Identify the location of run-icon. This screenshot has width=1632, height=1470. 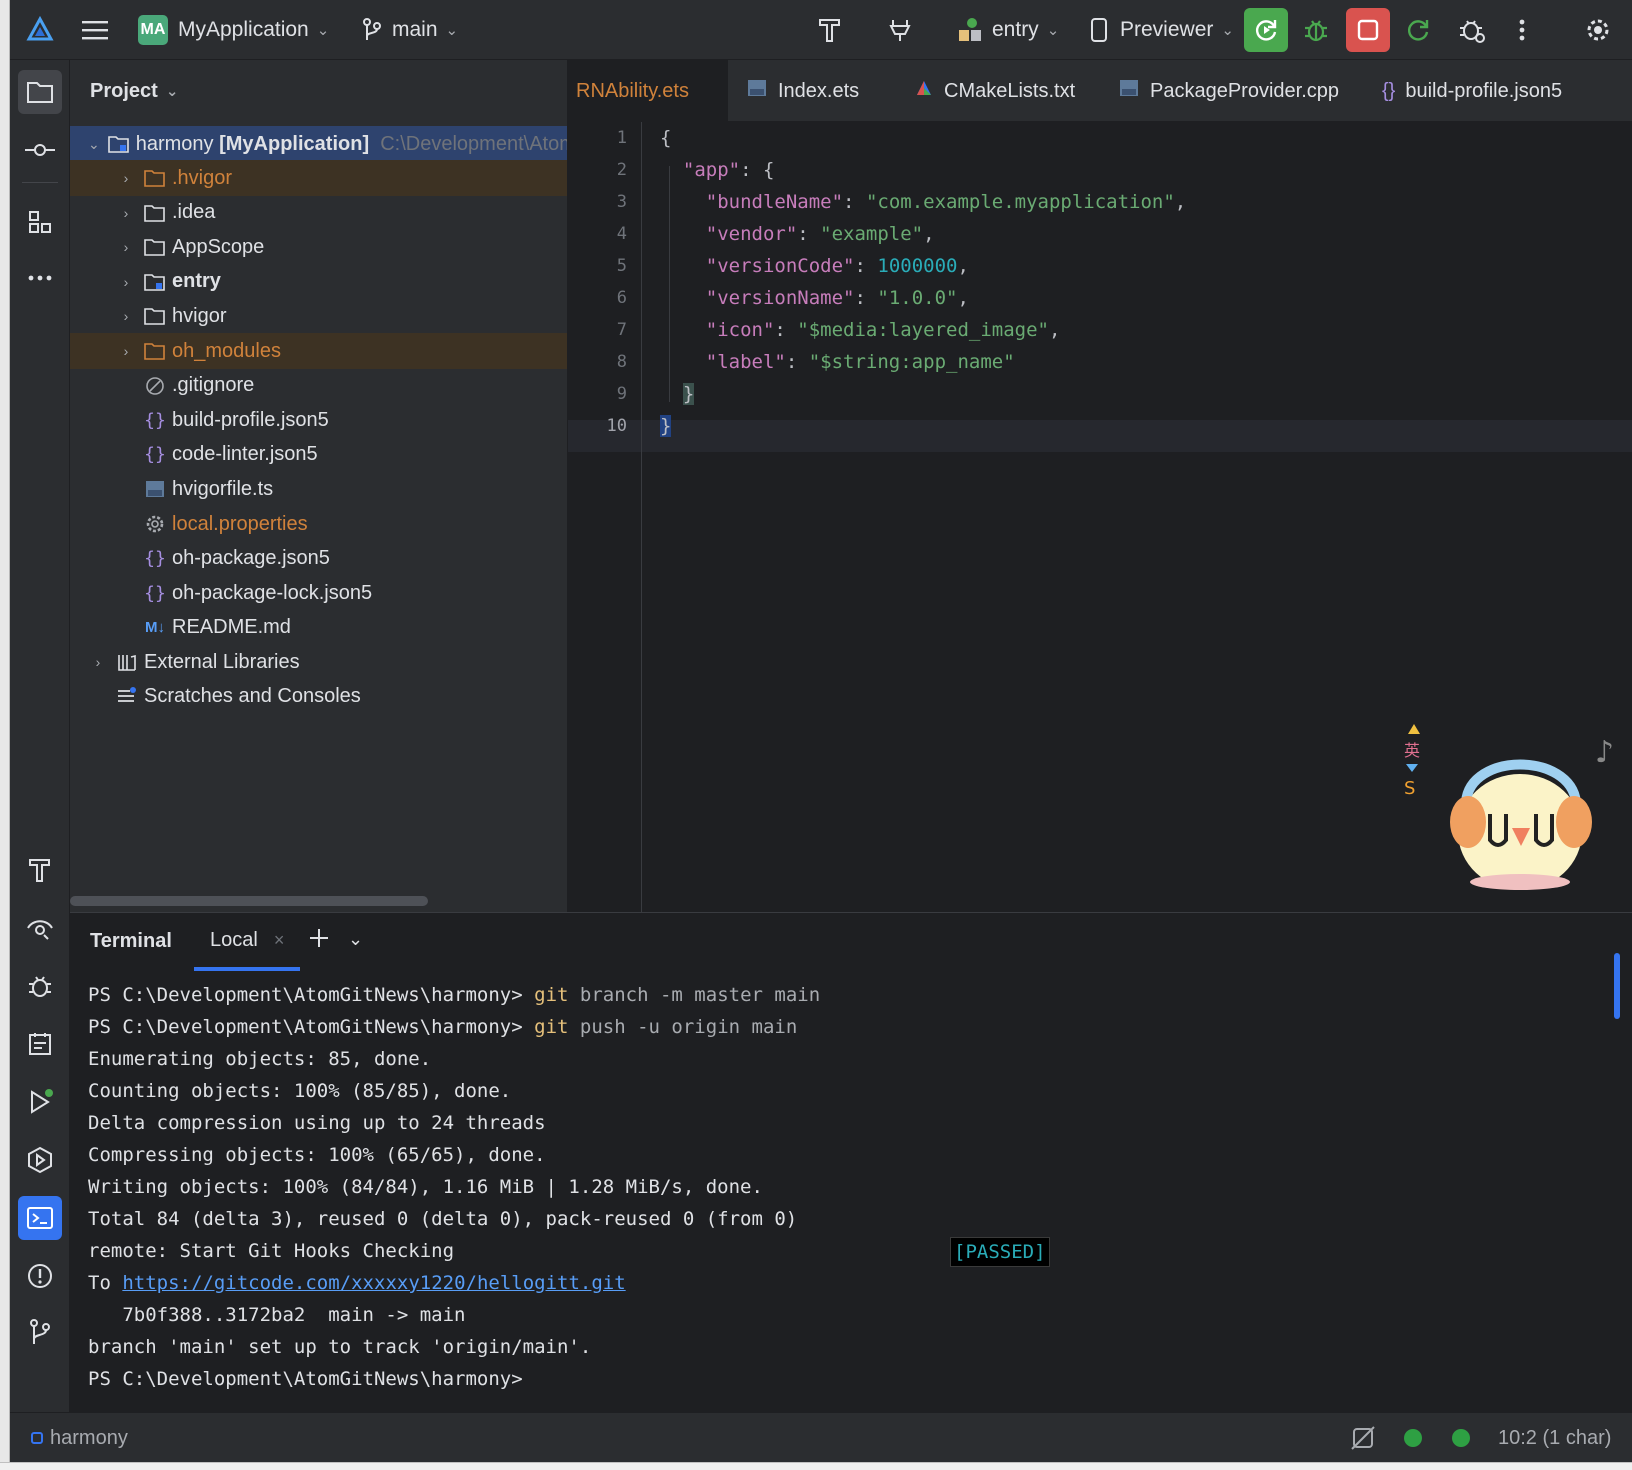
(42, 1101).